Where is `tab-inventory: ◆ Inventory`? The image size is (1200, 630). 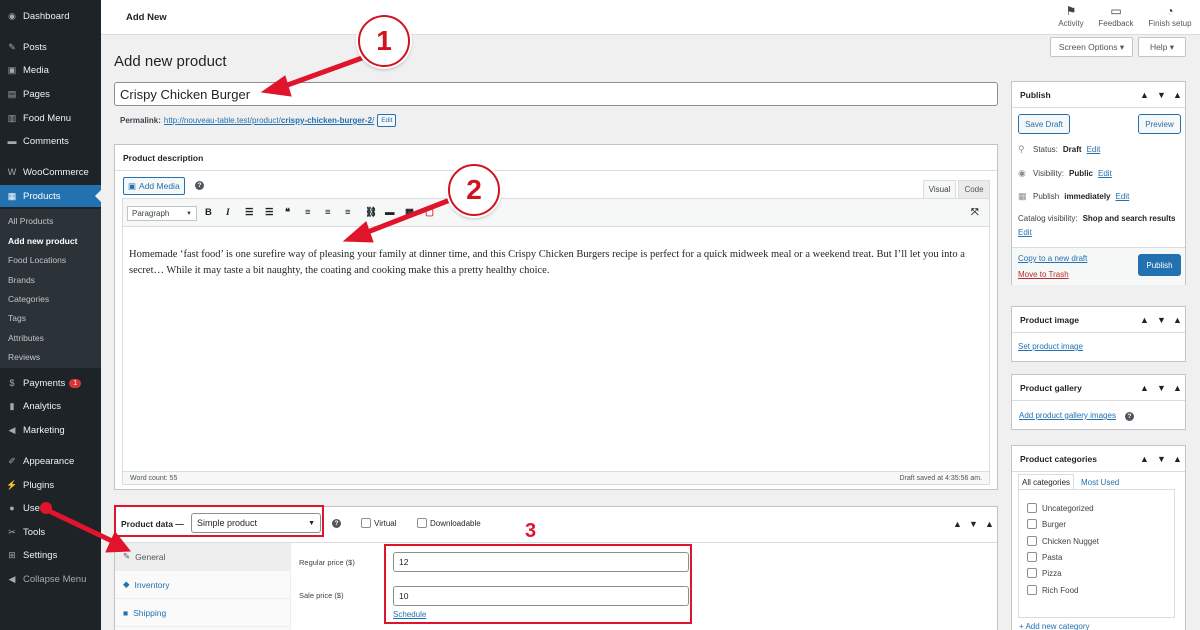 tab-inventory: ◆ Inventory is located at coordinates (203, 585).